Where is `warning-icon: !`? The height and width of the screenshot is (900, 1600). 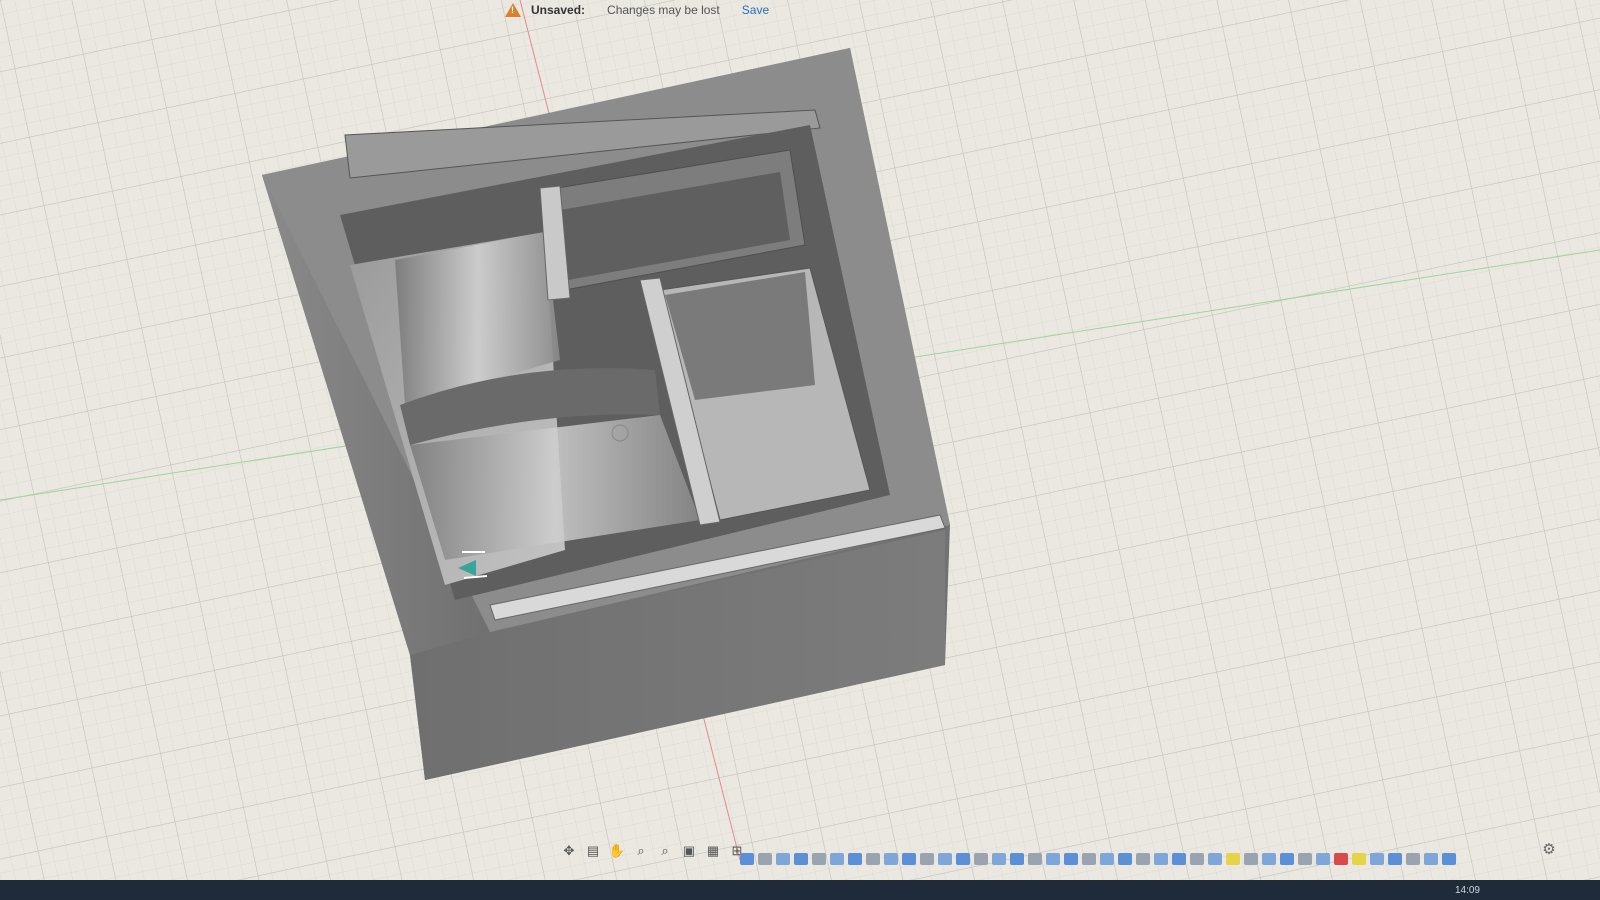 warning-icon: ! is located at coordinates (513, 10).